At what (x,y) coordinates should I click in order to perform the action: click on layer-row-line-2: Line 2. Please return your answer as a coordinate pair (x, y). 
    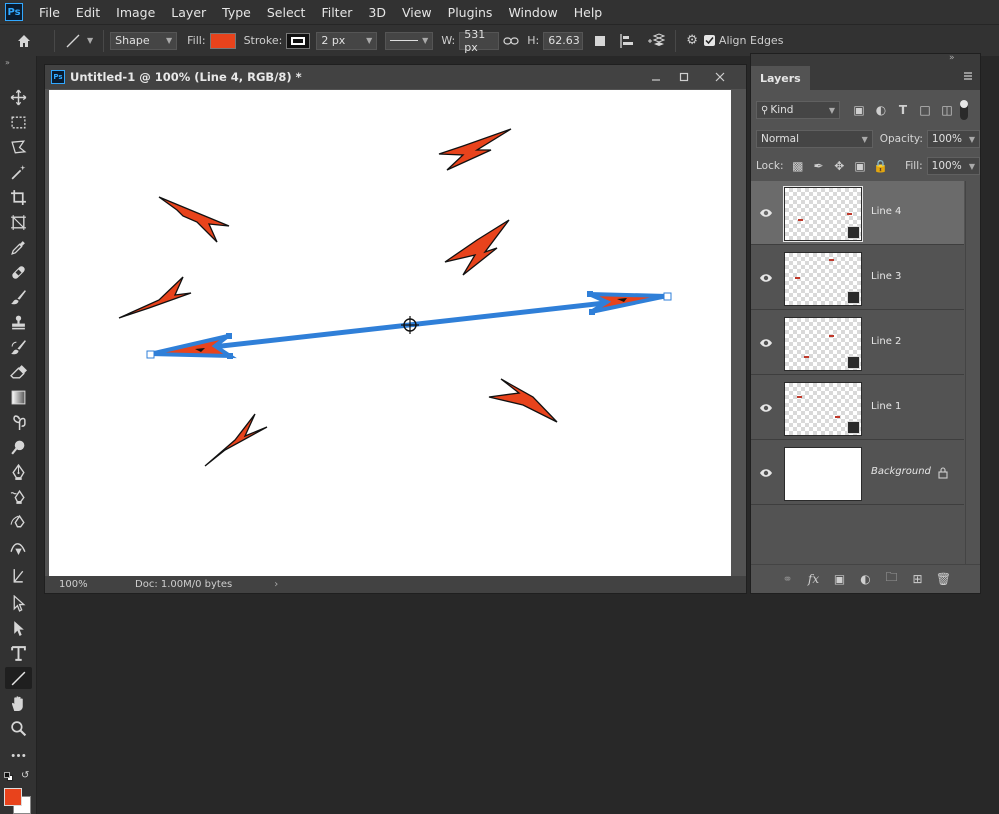
    Looking at the image, I should click on (857, 343).